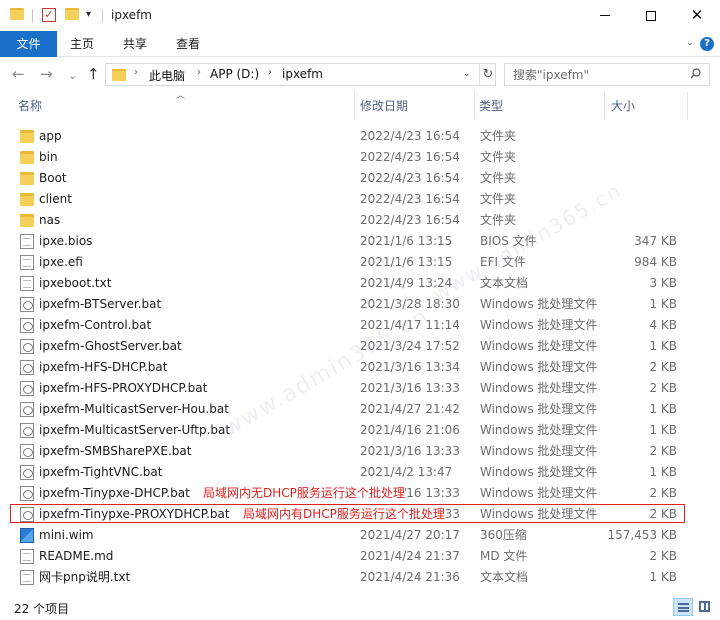 The width and height of the screenshot is (720, 620). Describe the element at coordinates (406, 283) in the screenshot. I see `file-date: 2021/4/9 13:24` at that location.